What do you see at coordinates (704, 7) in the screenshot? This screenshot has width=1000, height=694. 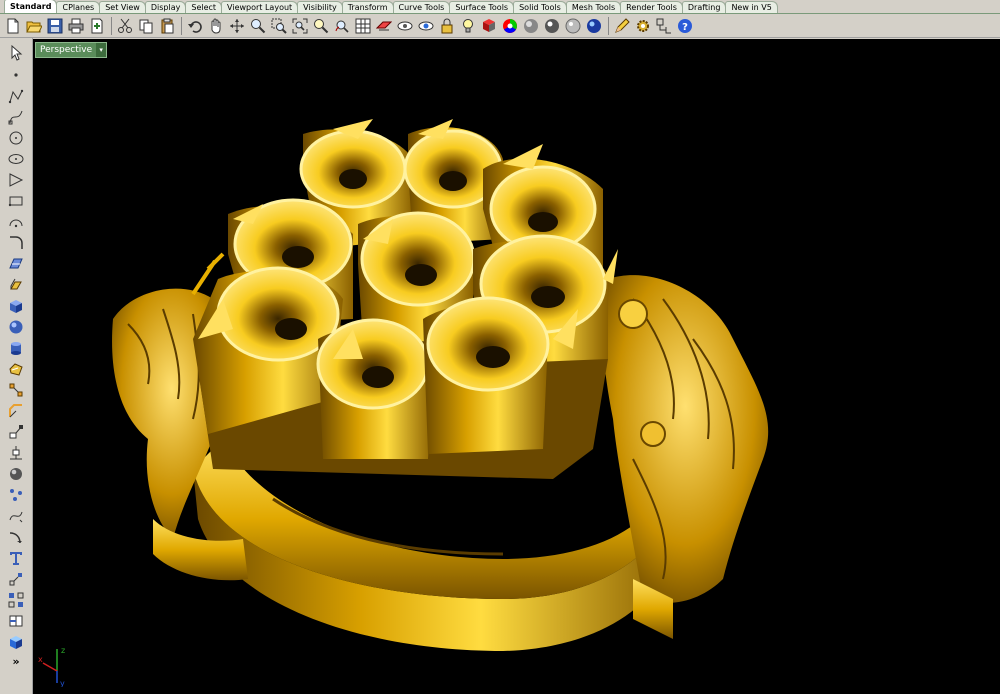 I see `tab-drafting: Drafting` at bounding box center [704, 7].